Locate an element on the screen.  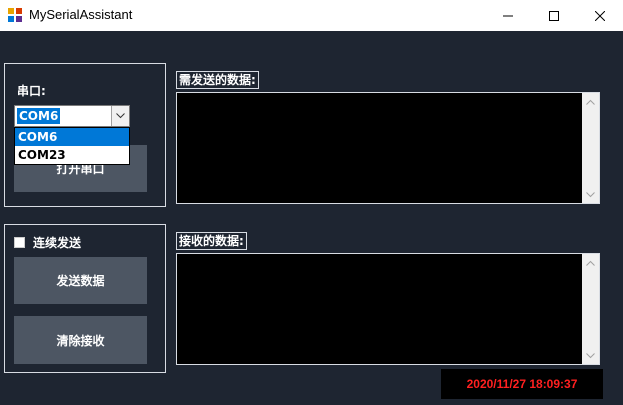
app-grid-icon is located at coordinates (15, 15).